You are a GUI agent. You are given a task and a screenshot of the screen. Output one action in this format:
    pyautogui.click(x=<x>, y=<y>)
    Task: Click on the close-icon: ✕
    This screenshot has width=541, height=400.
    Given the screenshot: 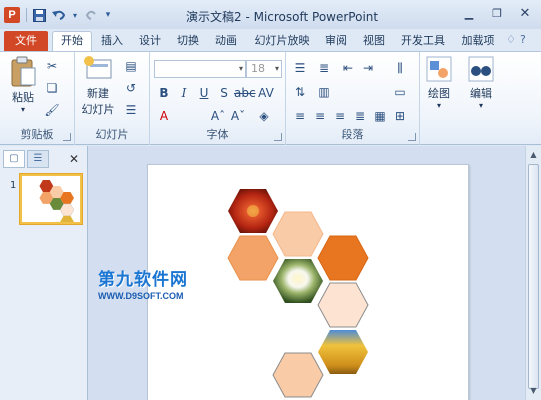 What is the action you would take?
    pyautogui.click(x=525, y=14)
    